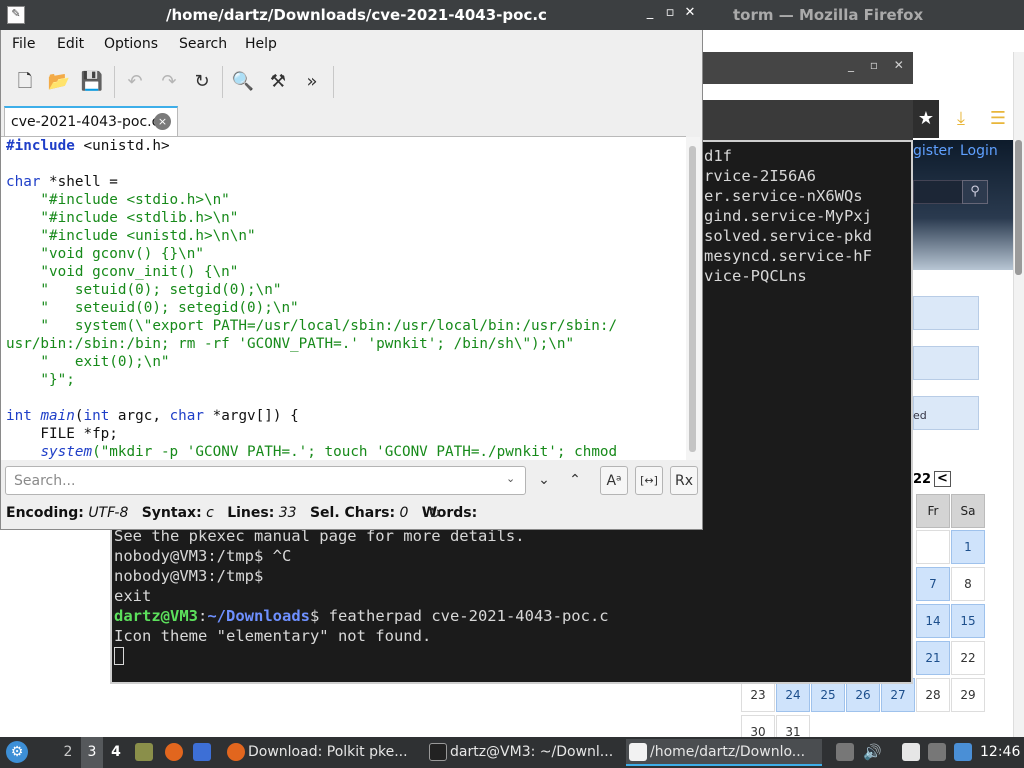 This screenshot has width=1024, height=768. I want to click on firefox-scrollbar-thumb, so click(1018, 207).